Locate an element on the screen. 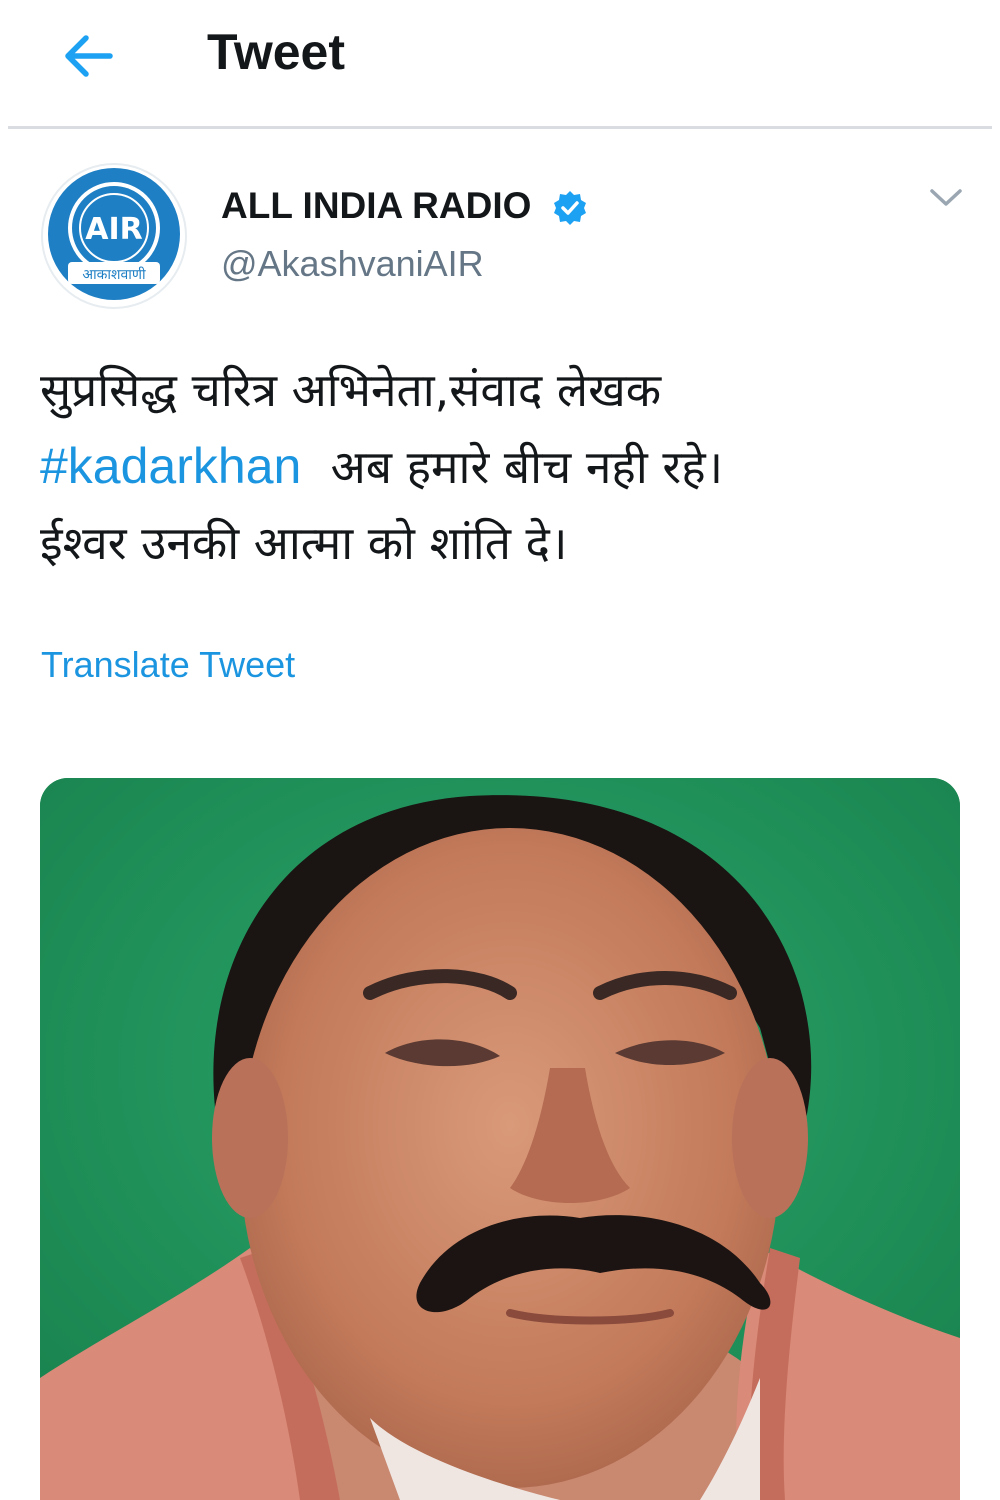 This screenshot has width=1000, height=1500. author-handle: @AkashvaniAIR is located at coordinates (352, 264).